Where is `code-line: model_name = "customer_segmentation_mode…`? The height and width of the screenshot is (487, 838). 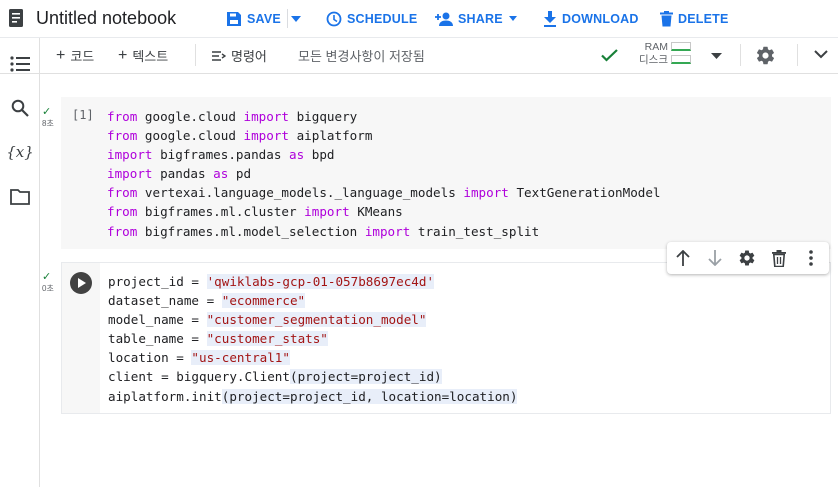
code-line: model_name = "customer_segmentation_mode… is located at coordinates (267, 320).